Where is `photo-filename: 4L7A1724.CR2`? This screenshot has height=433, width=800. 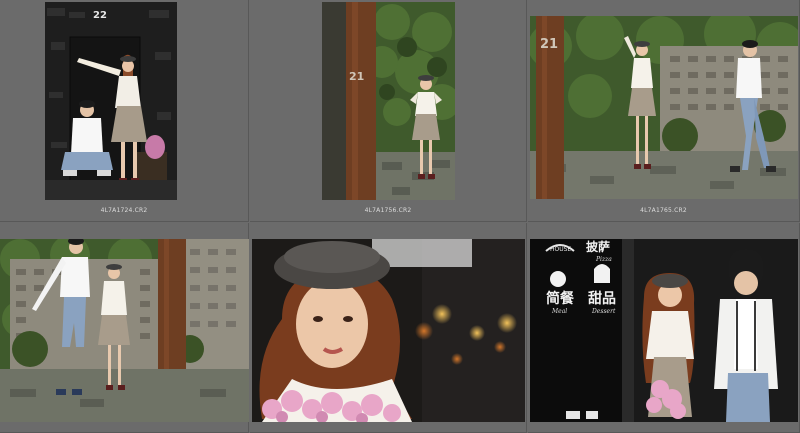 photo-filename: 4L7A1724.CR2 is located at coordinates (124, 210).